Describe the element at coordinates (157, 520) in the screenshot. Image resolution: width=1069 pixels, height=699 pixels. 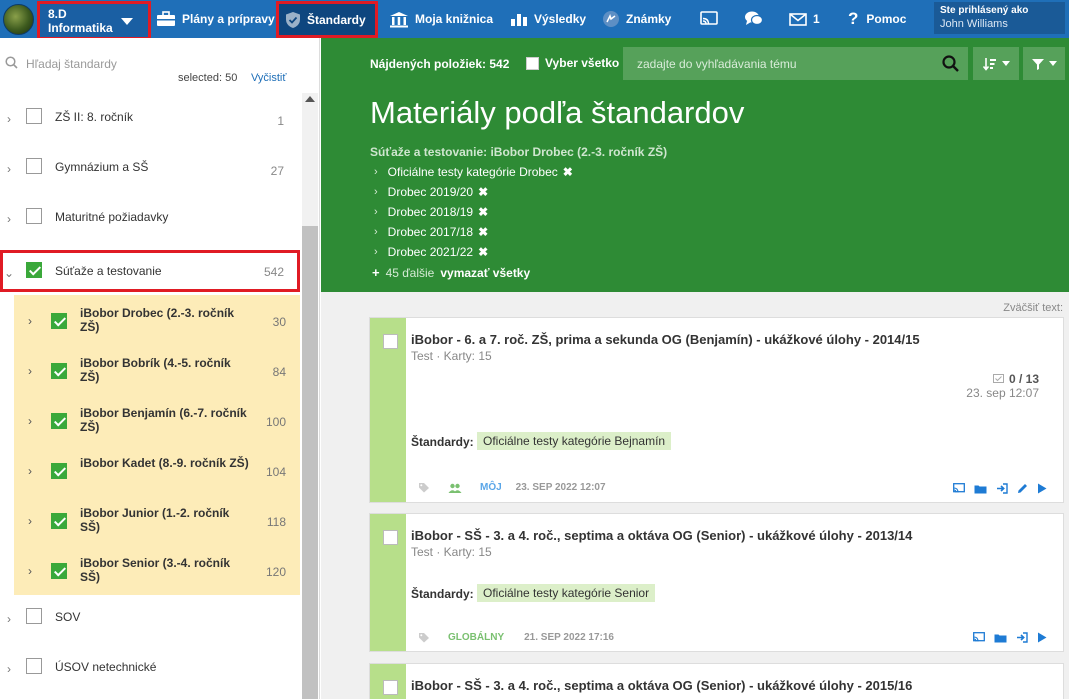
I see `subitem-junior: › iBobor Junior (1.-2. ročník SŠ) 118` at that location.